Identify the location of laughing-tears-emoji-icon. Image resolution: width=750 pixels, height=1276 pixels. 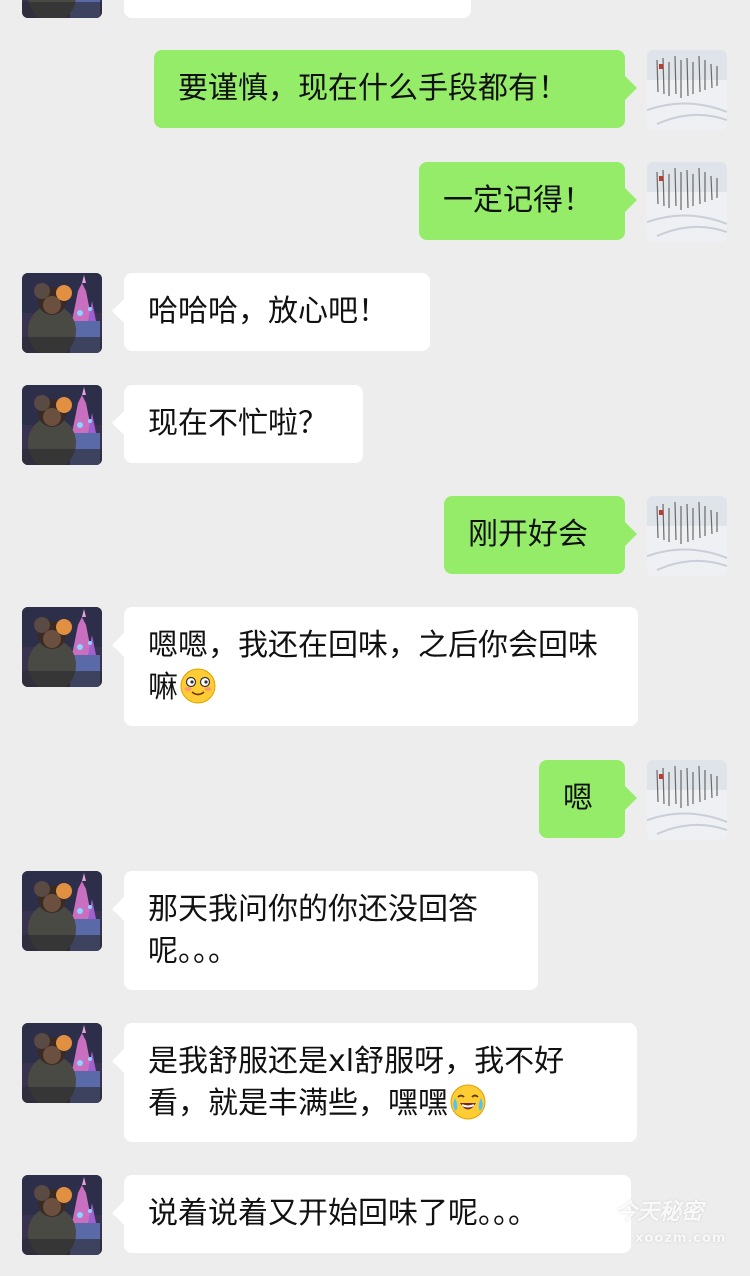
(468, 1102).